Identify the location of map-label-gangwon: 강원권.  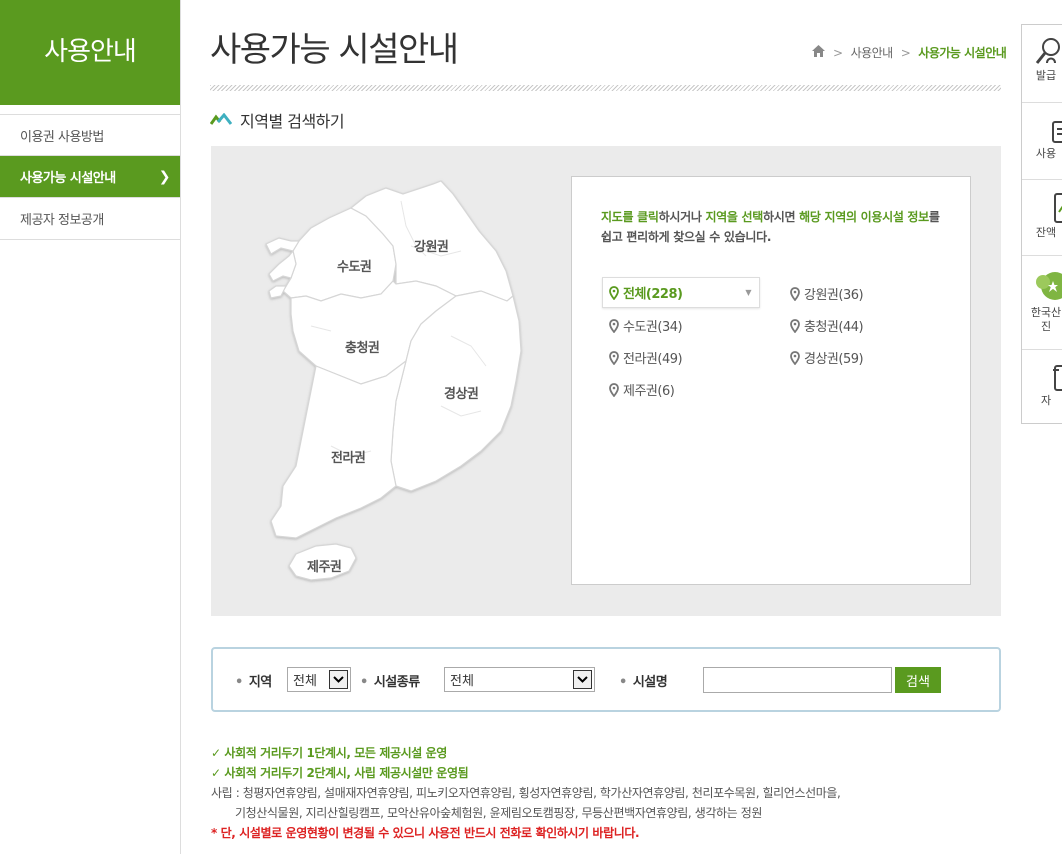
(431, 245).